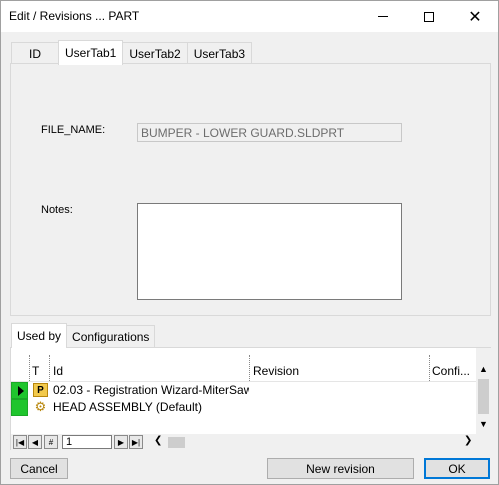 The image size is (499, 485). What do you see at coordinates (243, 407) in the screenshot?
I see `table-row: ⚙ HEAD ASSEMBLY (Default)` at bounding box center [243, 407].